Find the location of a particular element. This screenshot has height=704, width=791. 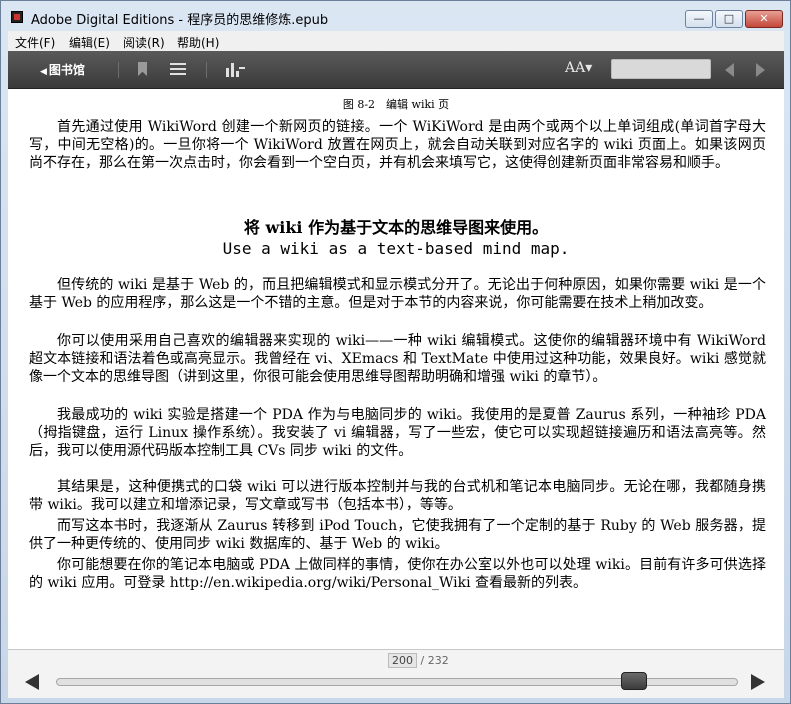

menu-edit: 编辑(E) is located at coordinates (89, 42).